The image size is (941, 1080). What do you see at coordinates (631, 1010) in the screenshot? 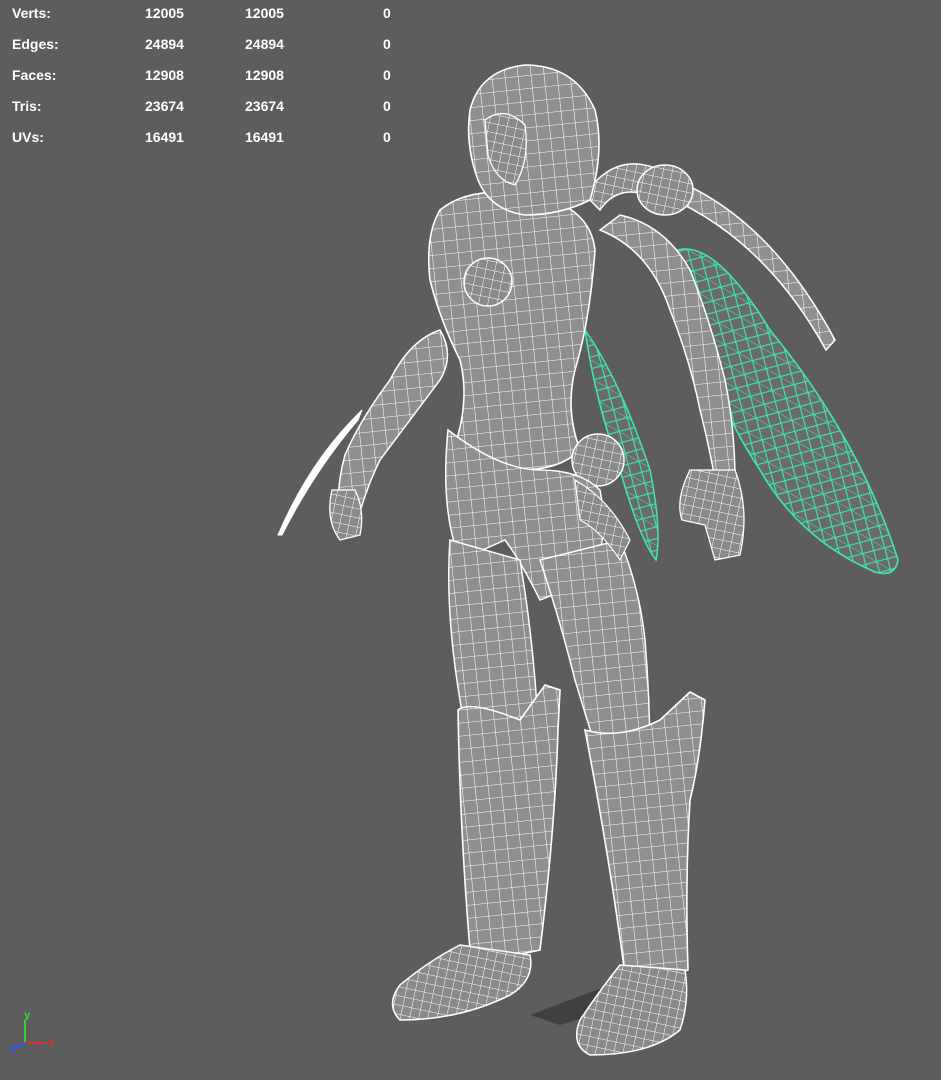
I see `foot-right` at bounding box center [631, 1010].